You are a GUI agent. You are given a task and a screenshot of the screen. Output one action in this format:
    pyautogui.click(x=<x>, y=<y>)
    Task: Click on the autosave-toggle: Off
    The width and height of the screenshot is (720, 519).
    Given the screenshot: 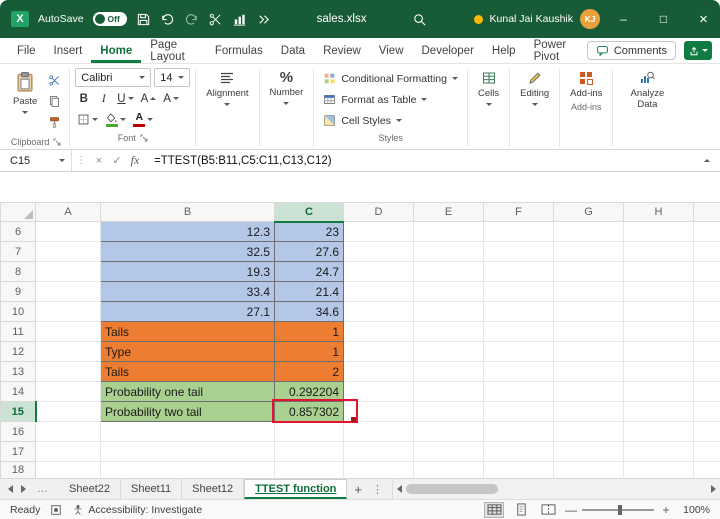 What is the action you would take?
    pyautogui.click(x=109, y=19)
    